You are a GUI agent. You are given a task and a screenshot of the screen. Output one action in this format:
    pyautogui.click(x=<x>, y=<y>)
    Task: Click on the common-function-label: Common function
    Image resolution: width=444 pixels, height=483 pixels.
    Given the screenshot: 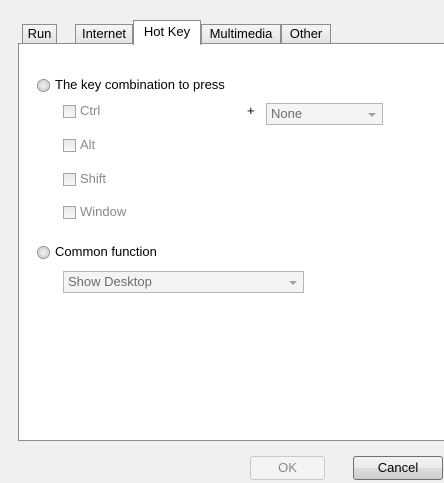 What is the action you would take?
    pyautogui.click(x=106, y=251)
    